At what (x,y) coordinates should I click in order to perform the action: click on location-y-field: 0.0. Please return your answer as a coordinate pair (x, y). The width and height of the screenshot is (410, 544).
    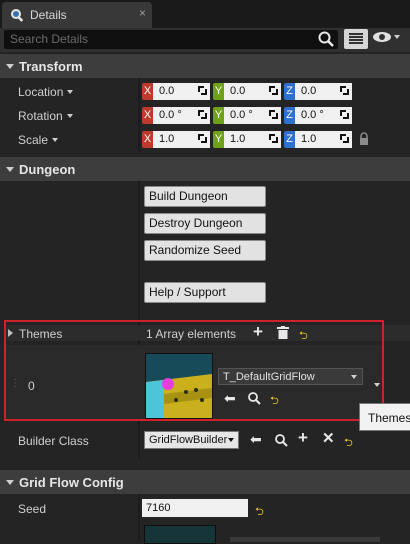
    Looking at the image, I should click on (252, 91).